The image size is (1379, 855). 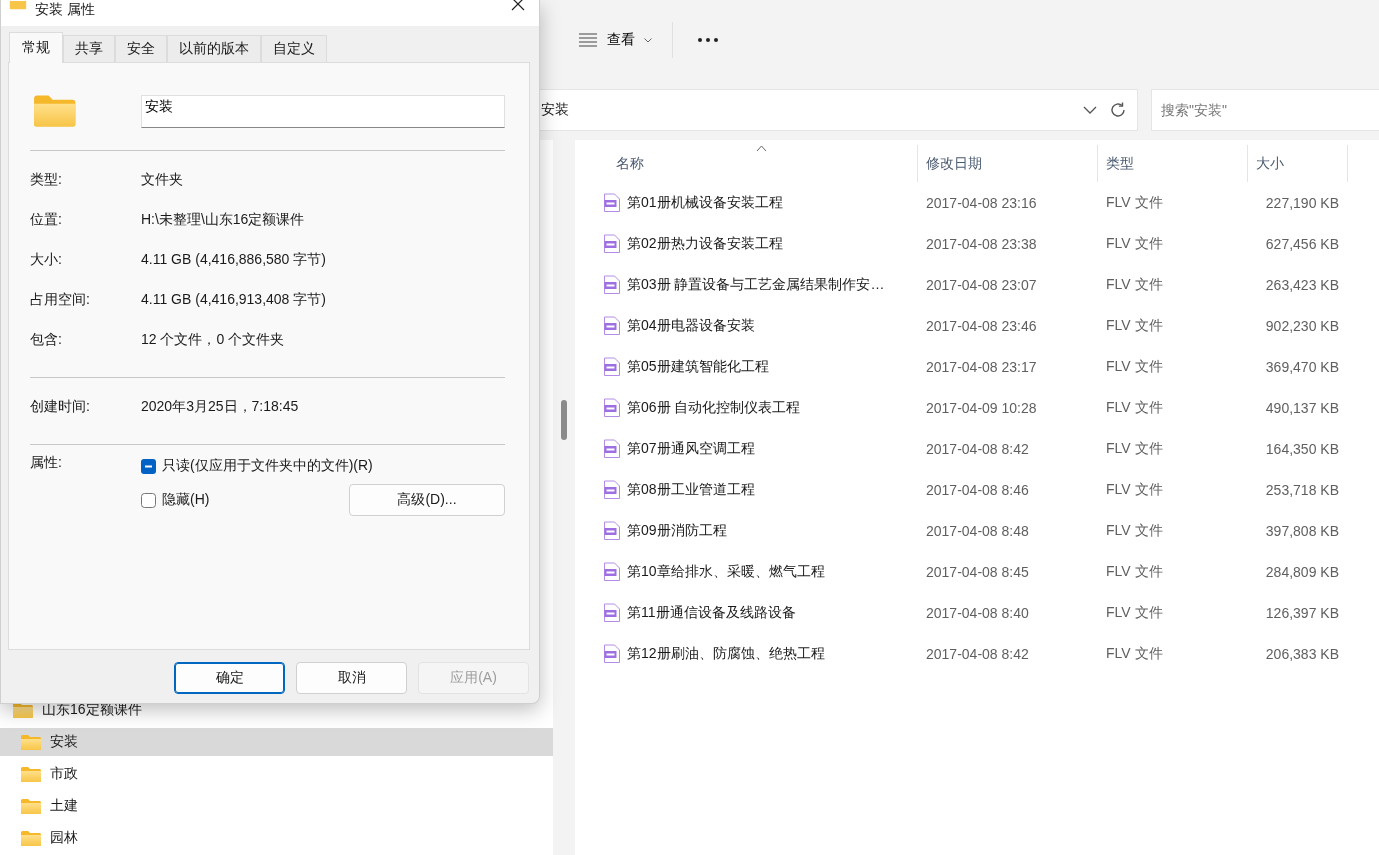 What do you see at coordinates (711, 612) in the screenshot?
I see `file-name: 第11册通信设备及线路设备` at bounding box center [711, 612].